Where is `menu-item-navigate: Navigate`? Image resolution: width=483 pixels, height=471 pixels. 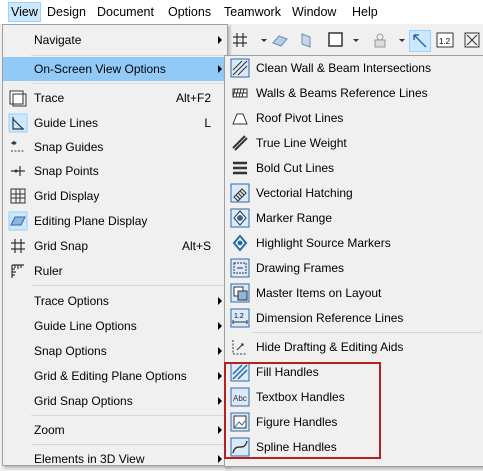 menu-item-navigate: Navigate is located at coordinates (115, 40).